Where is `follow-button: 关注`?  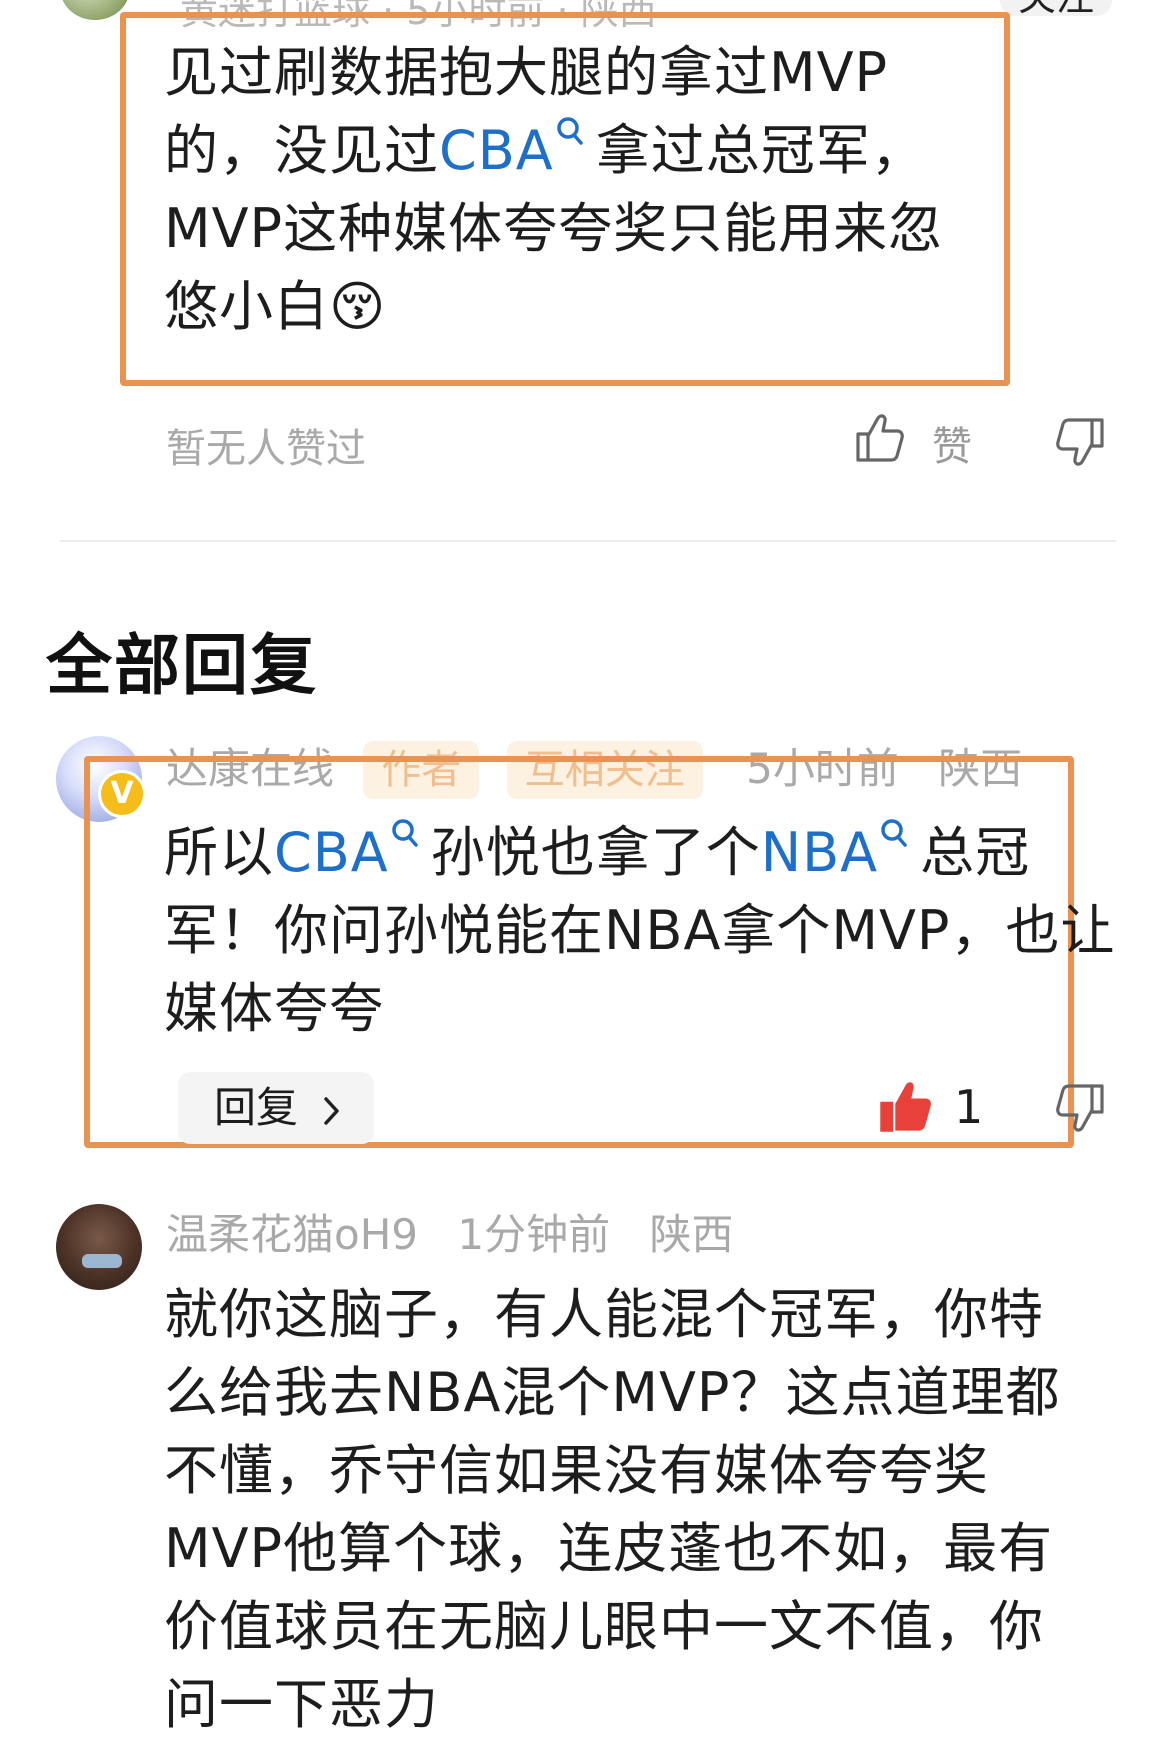
follow-button: 关注 is located at coordinates (1056, 8).